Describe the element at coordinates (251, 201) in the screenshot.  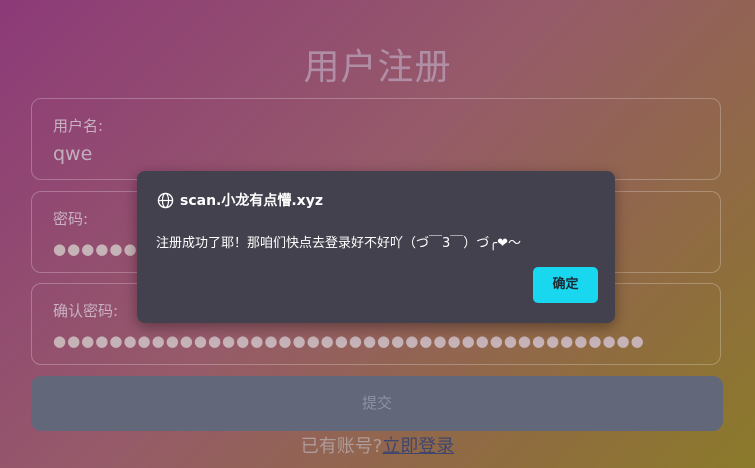
I see `dialog-origin-text: scan.小龙有点懵.xyz` at that location.